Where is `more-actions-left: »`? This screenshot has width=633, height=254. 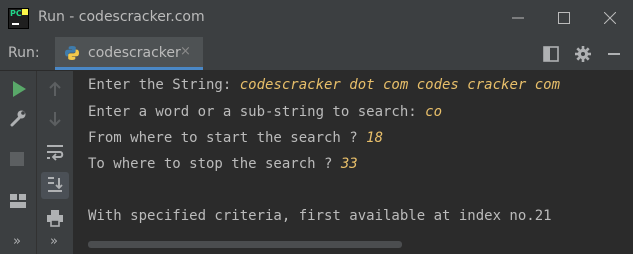
more-actions-left: » is located at coordinates (17, 241).